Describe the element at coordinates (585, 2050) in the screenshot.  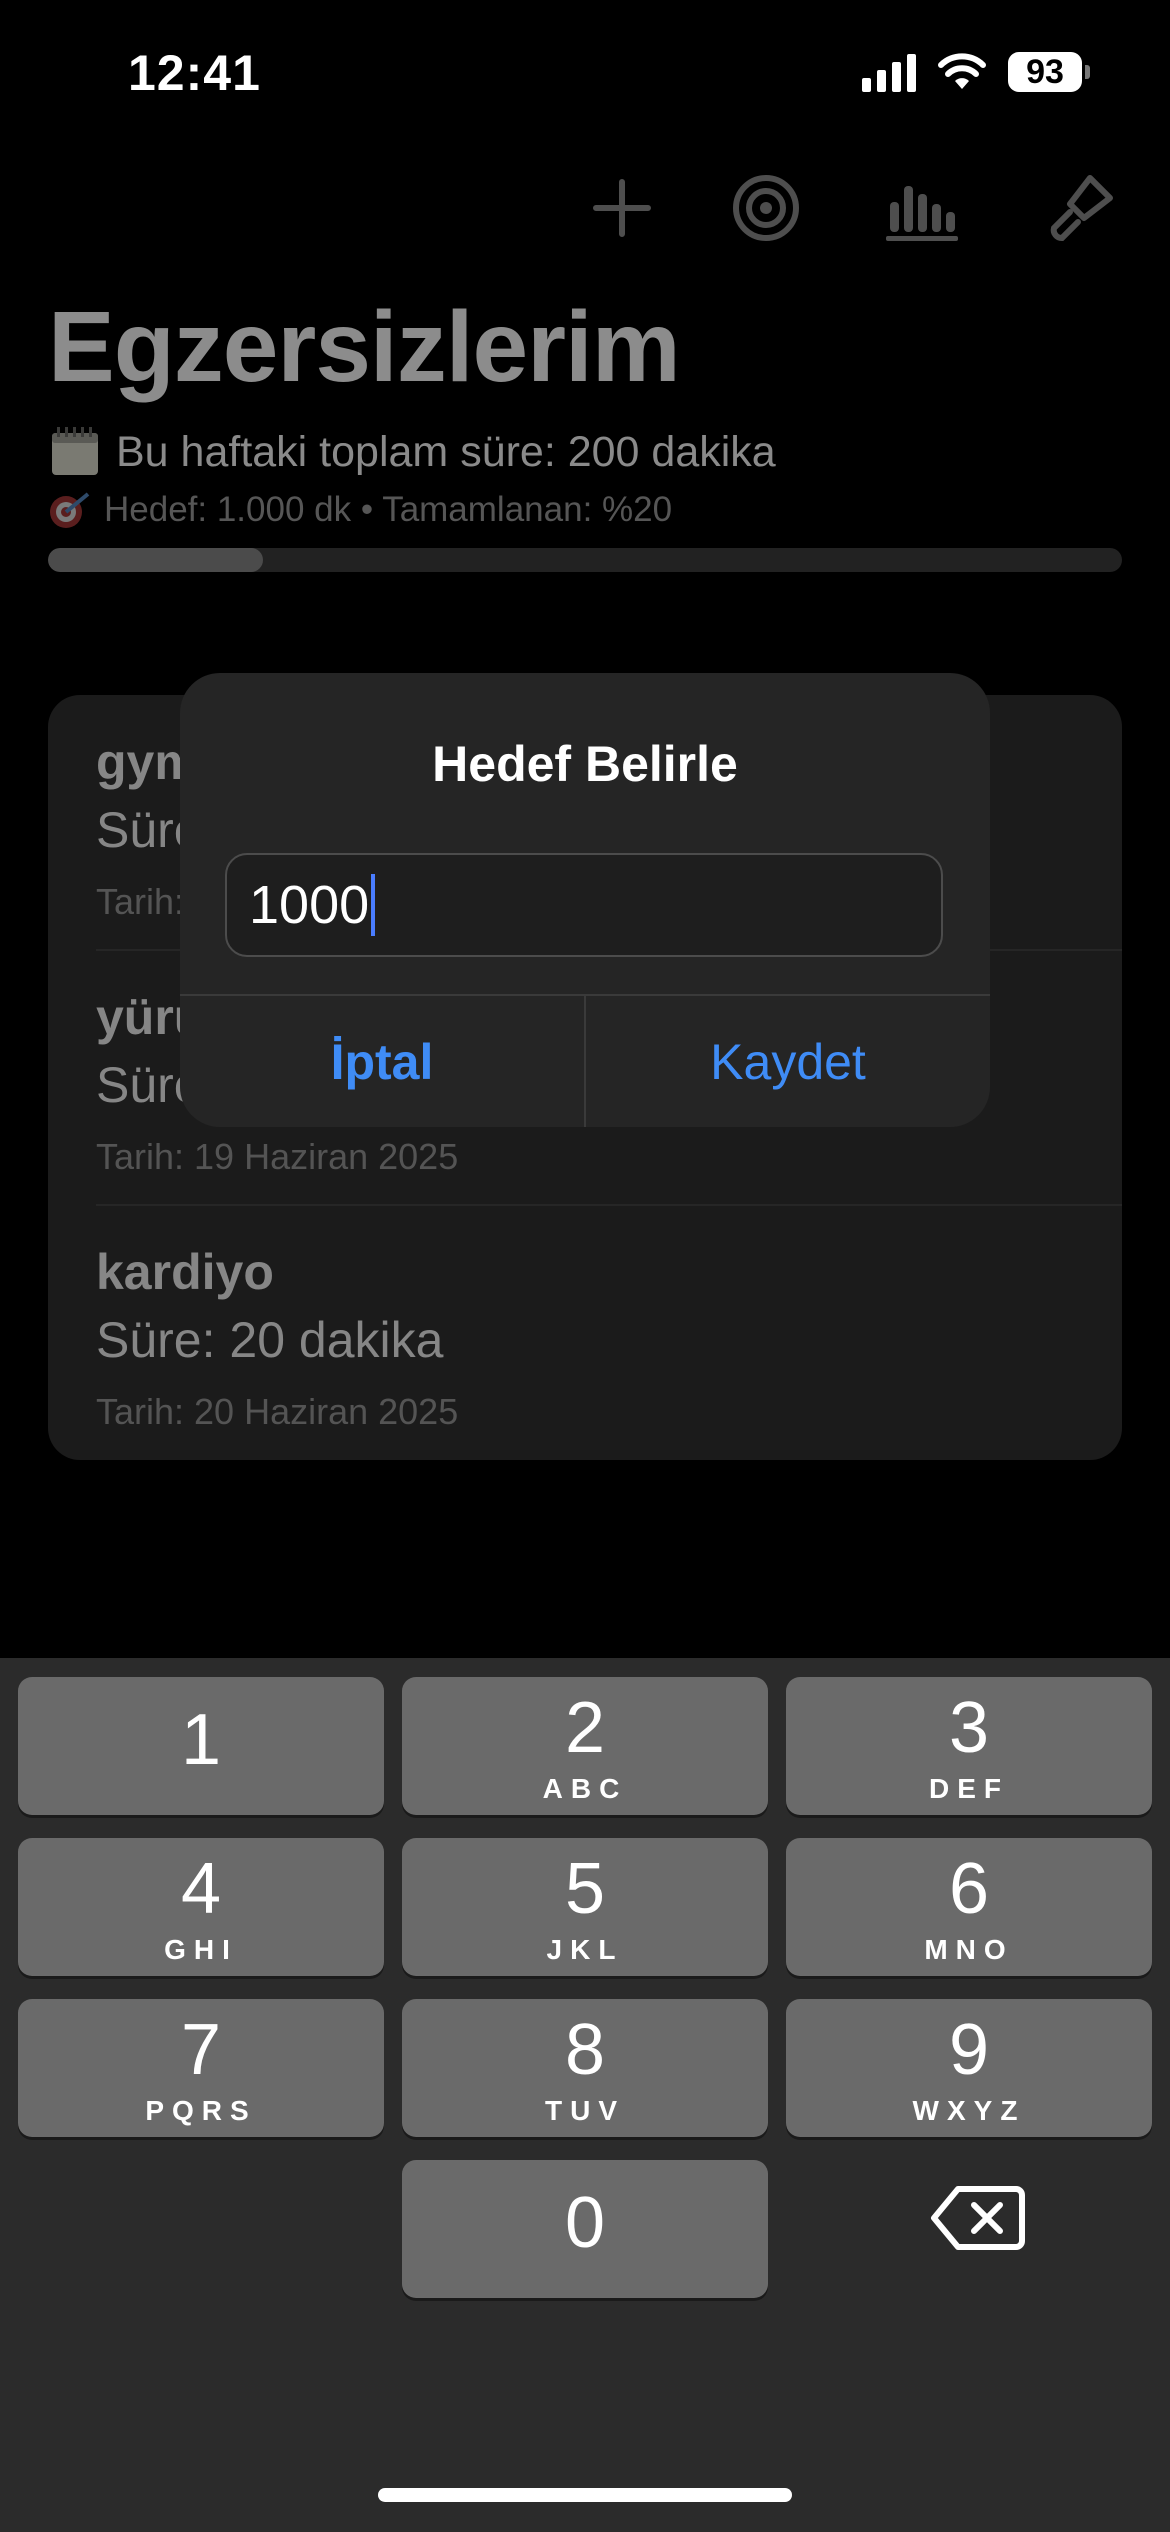
I see `key-digit: 8` at that location.